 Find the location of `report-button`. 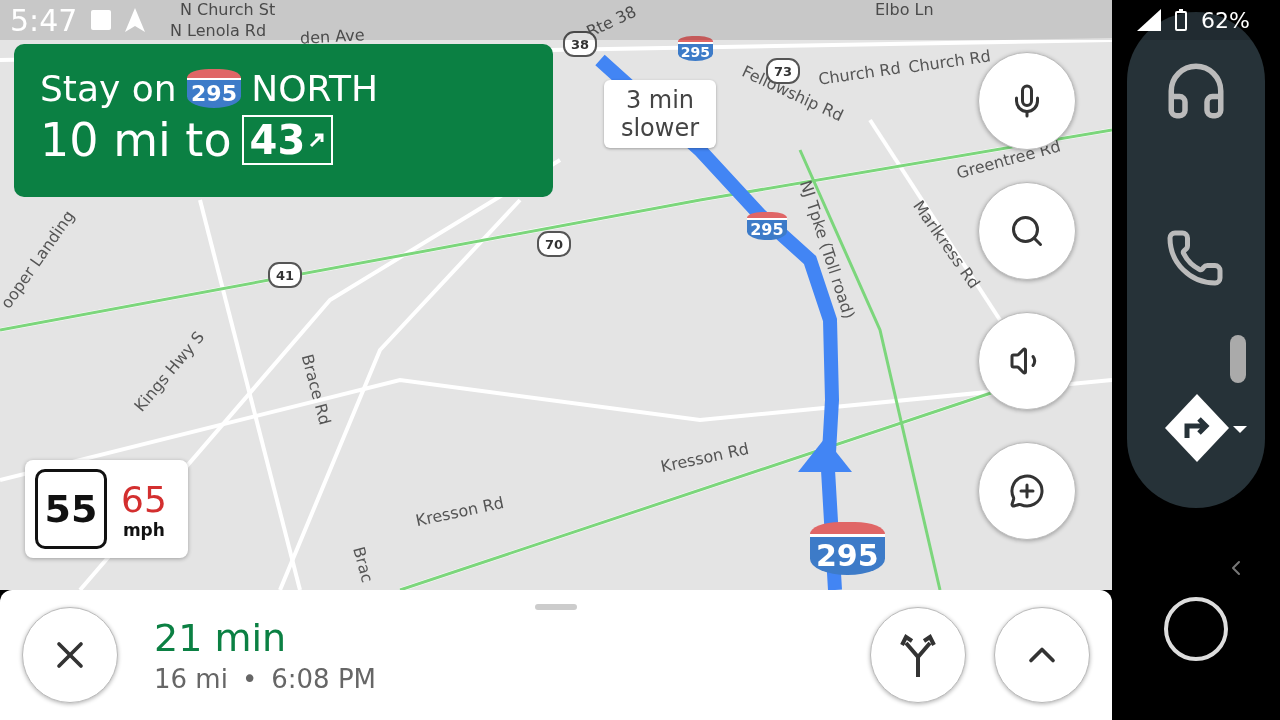

report-button is located at coordinates (1027, 491).